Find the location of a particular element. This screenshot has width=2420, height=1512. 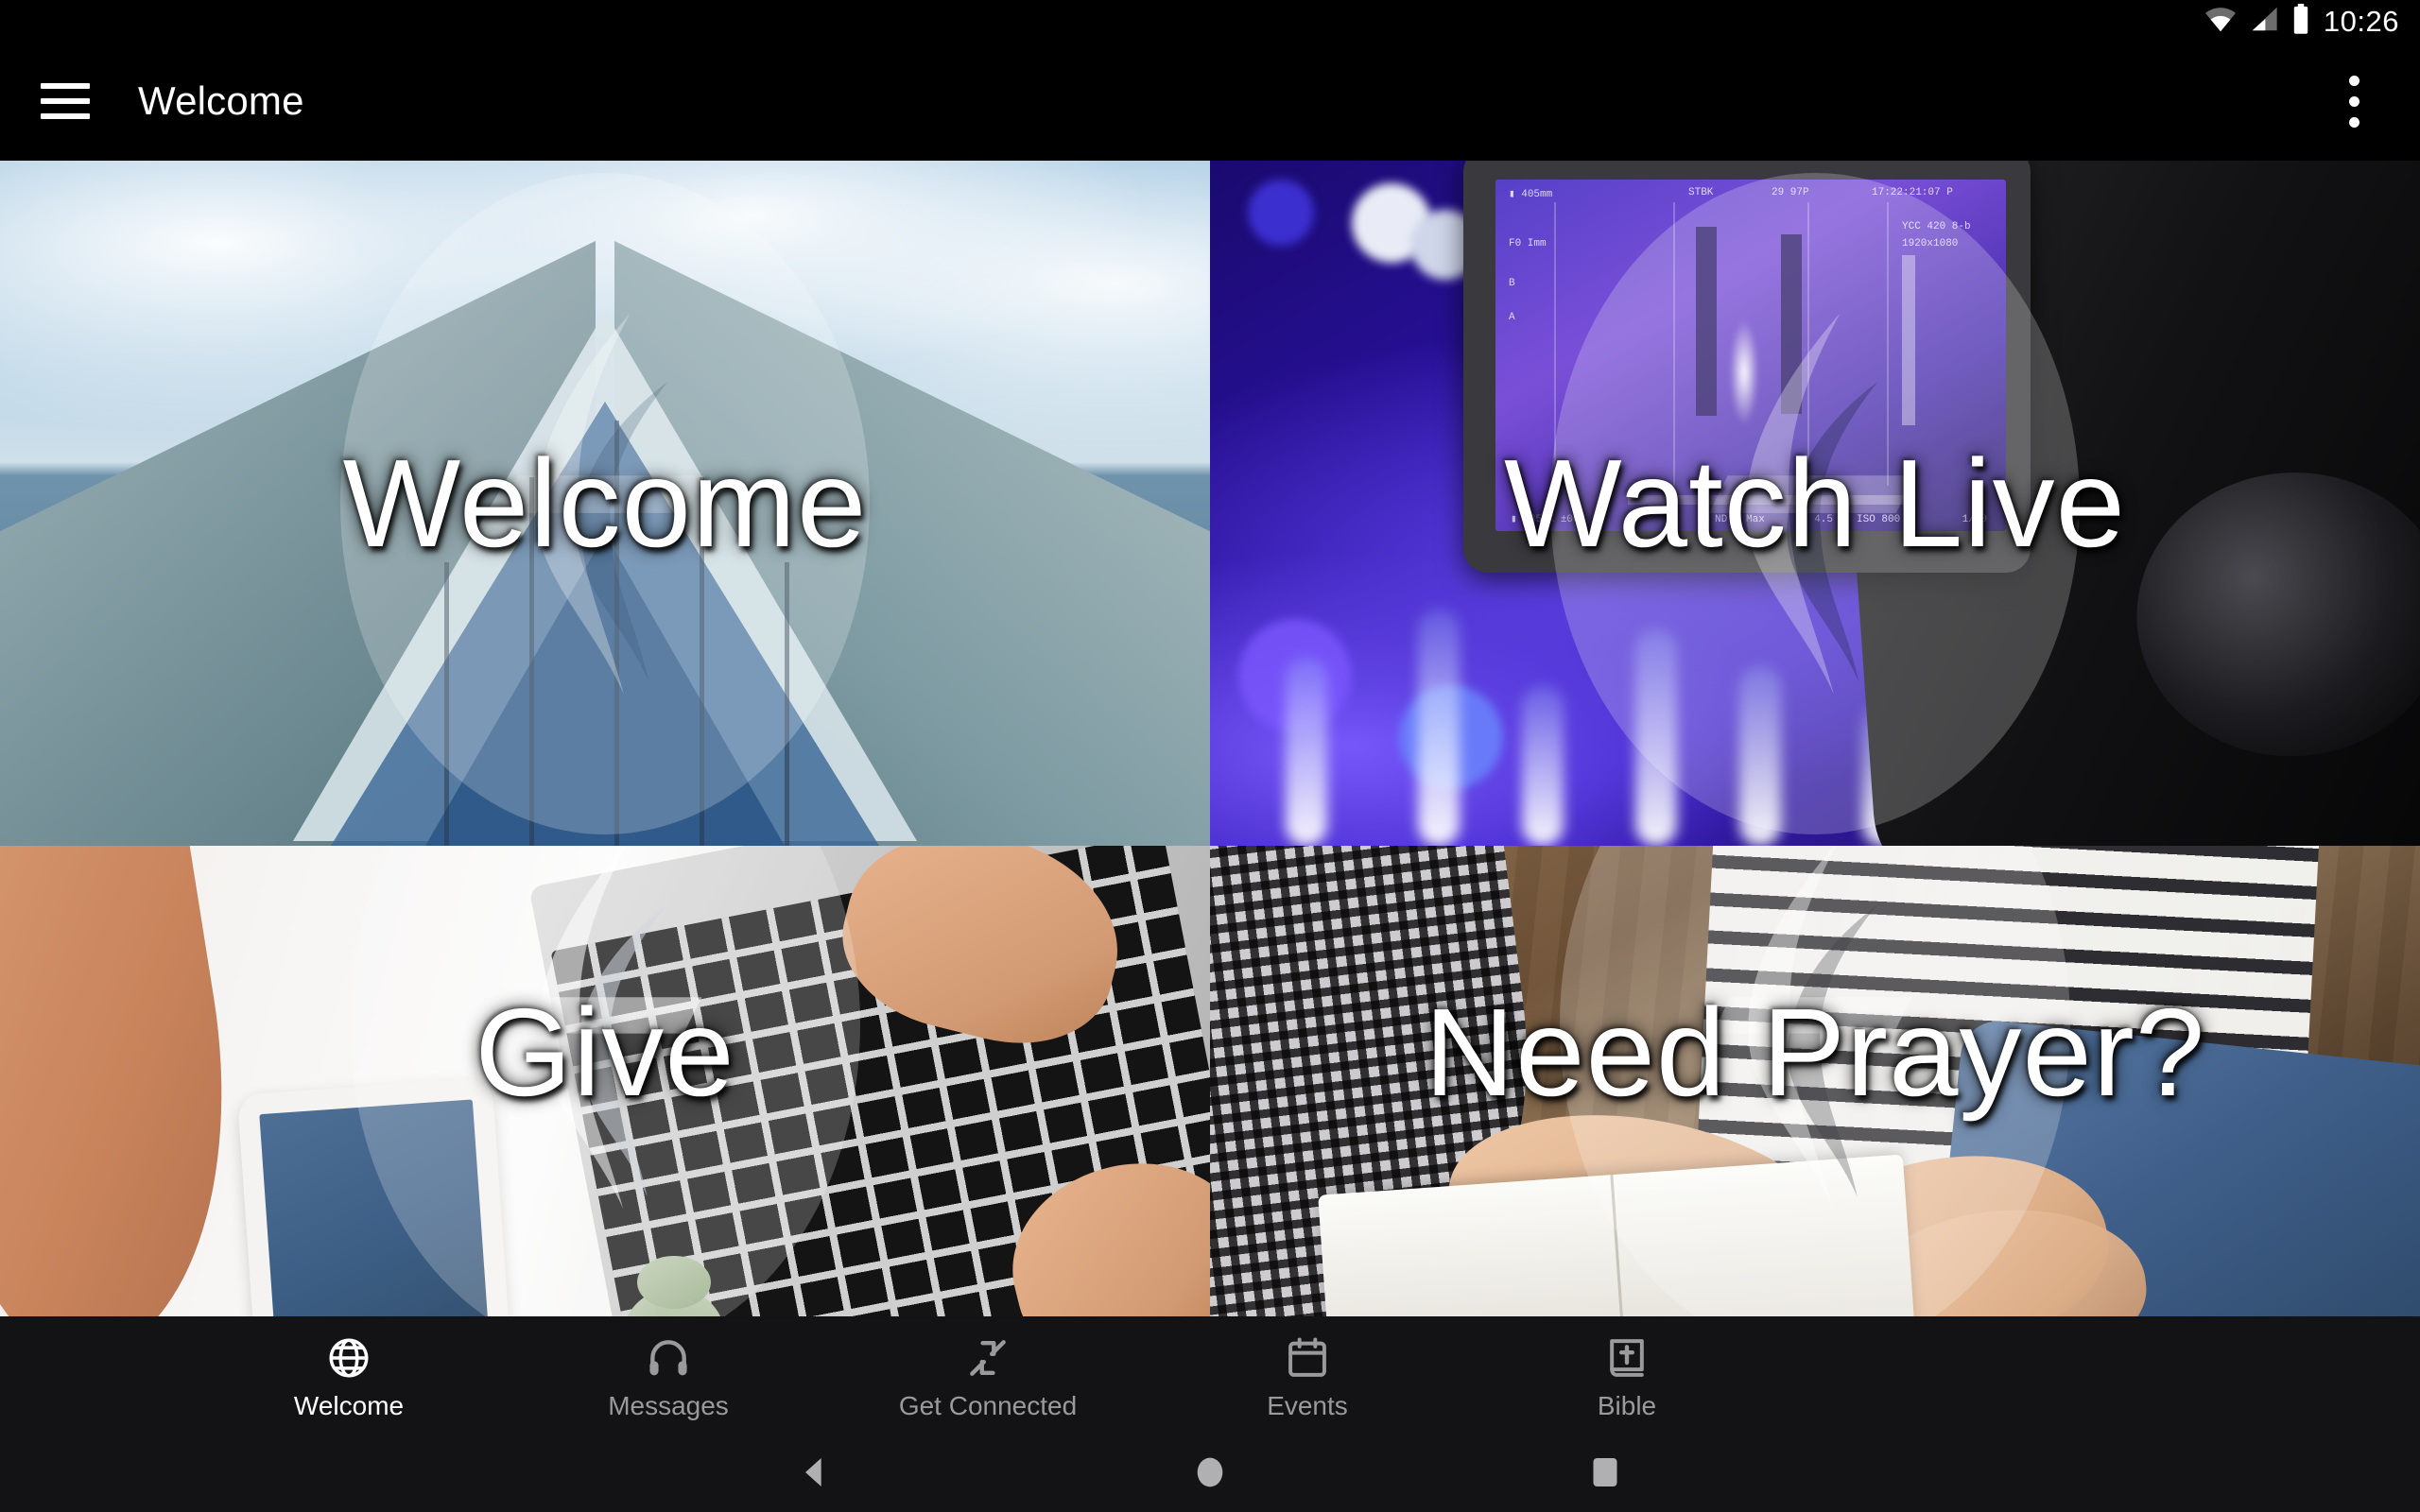

nav-item-welcome: Welcome is located at coordinates (349, 1375).